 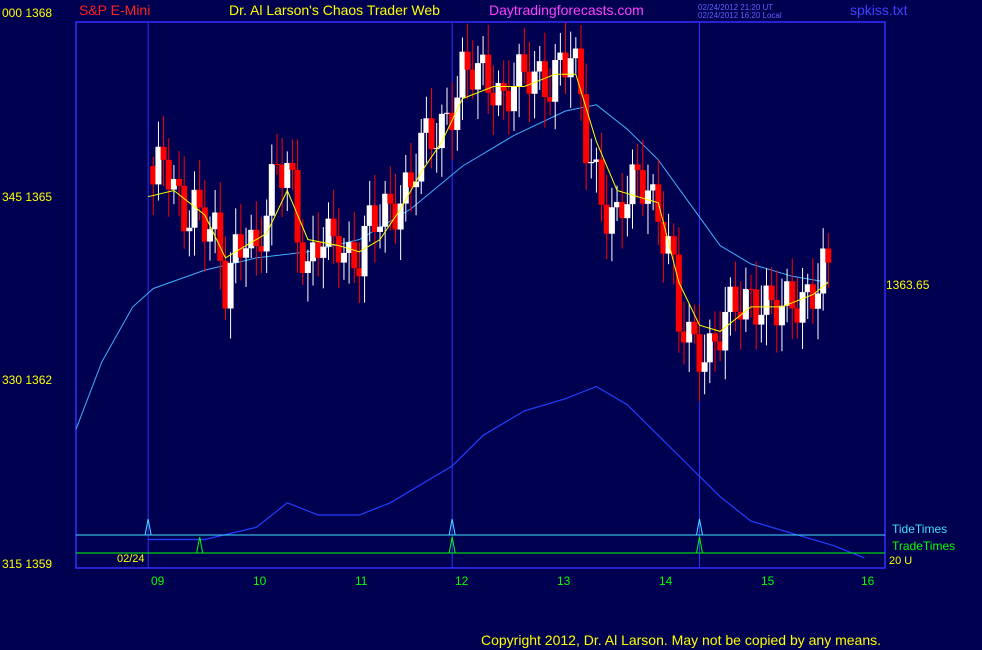 What do you see at coordinates (908, 285) in the screenshot?
I see `last-price-label: 1363.65` at bounding box center [908, 285].